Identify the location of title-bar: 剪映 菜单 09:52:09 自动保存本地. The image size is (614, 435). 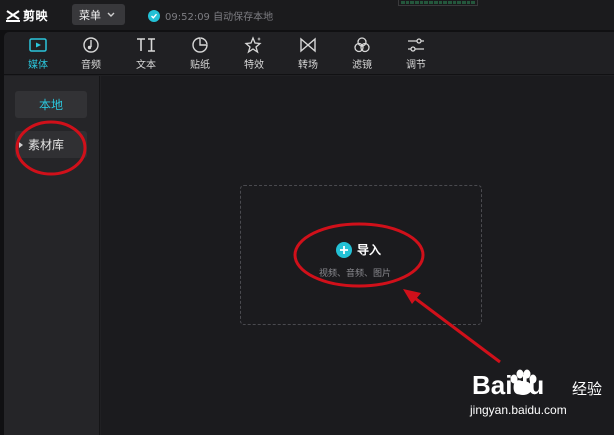
(307, 15).